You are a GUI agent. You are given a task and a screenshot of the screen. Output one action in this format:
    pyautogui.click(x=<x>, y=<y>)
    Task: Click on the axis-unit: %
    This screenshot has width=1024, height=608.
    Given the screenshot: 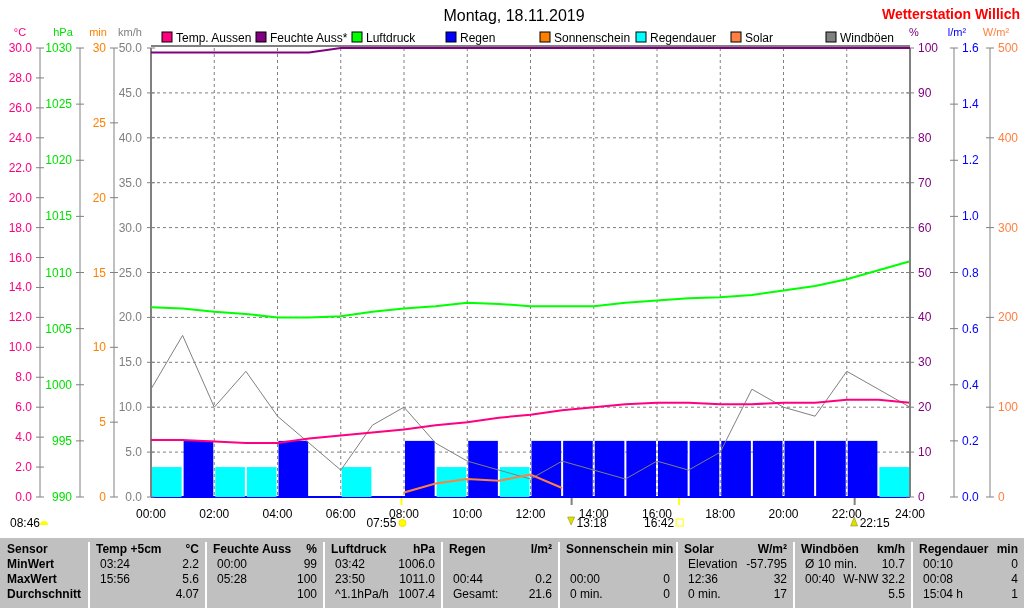 What is the action you would take?
    pyautogui.click(x=914, y=32)
    